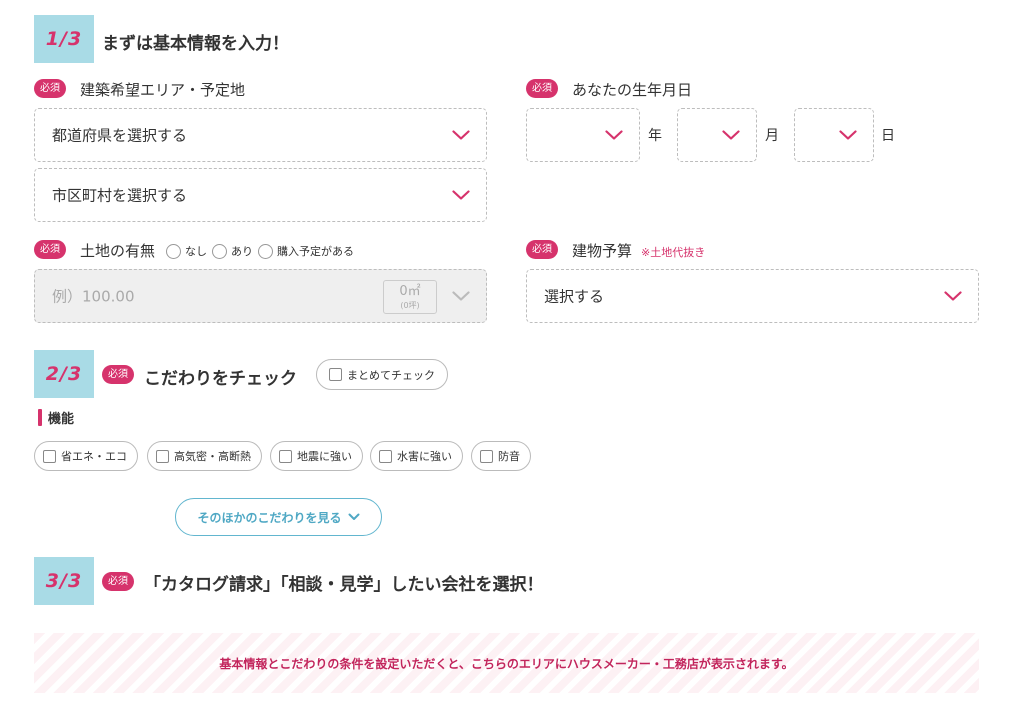 This screenshot has height=709, width=1024. I want to click on land-area-m2: 0㎡, so click(410, 291).